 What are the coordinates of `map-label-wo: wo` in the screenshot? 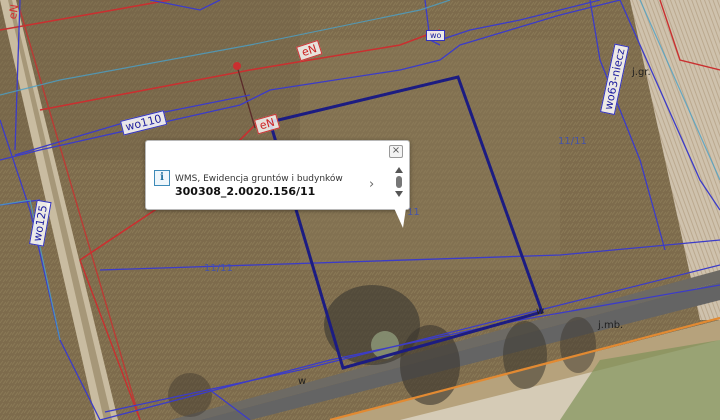 It's located at (436, 35).